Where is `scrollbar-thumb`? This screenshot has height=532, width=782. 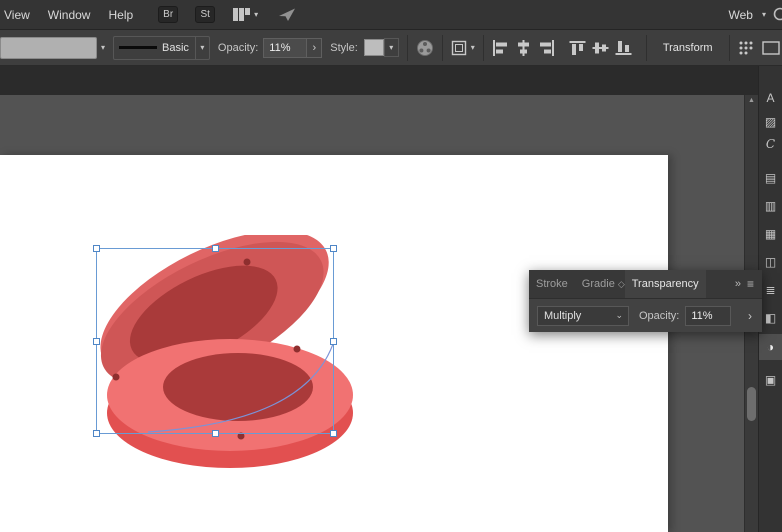
scrollbar-thumb is located at coordinates (751, 404).